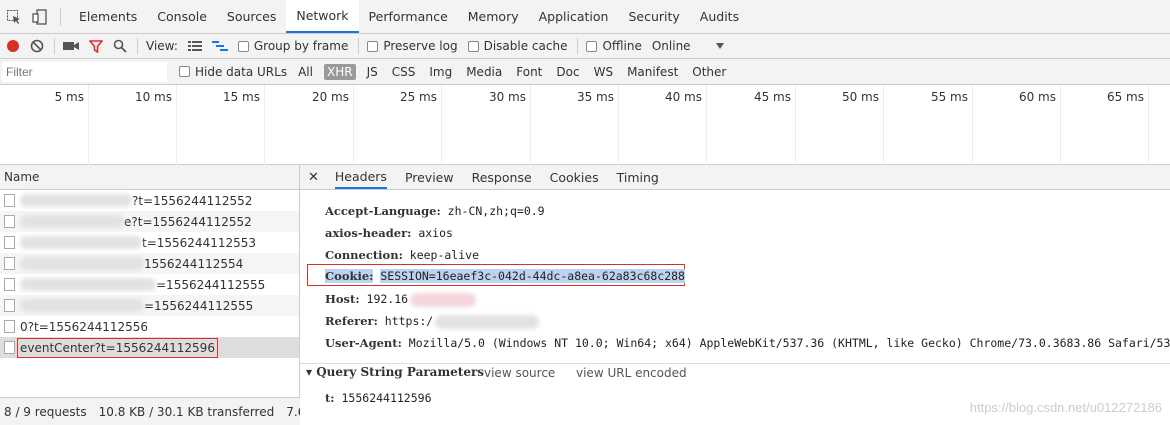 Image resolution: width=1170 pixels, height=425 pixels. I want to click on preserve-log-checkbox: Preserve log, so click(412, 46).